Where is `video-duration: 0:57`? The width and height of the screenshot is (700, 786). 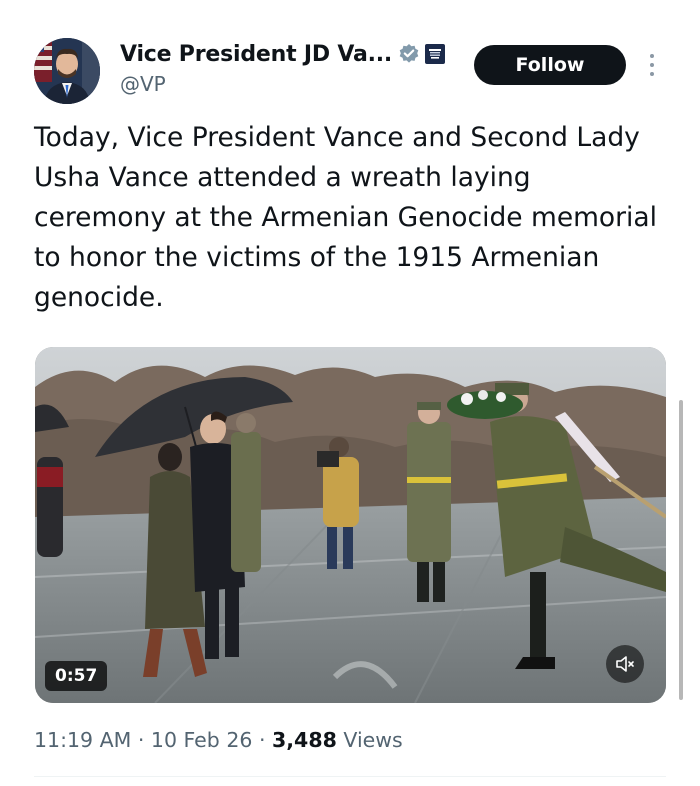 video-duration: 0:57 is located at coordinates (76, 676).